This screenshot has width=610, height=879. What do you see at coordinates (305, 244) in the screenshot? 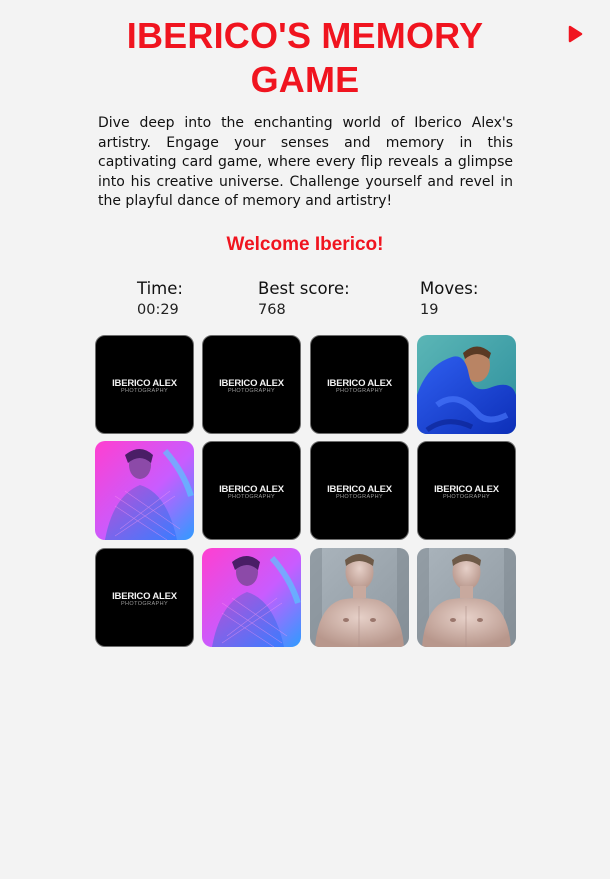
I see `welcome-message: Welcome Iberico!` at bounding box center [305, 244].